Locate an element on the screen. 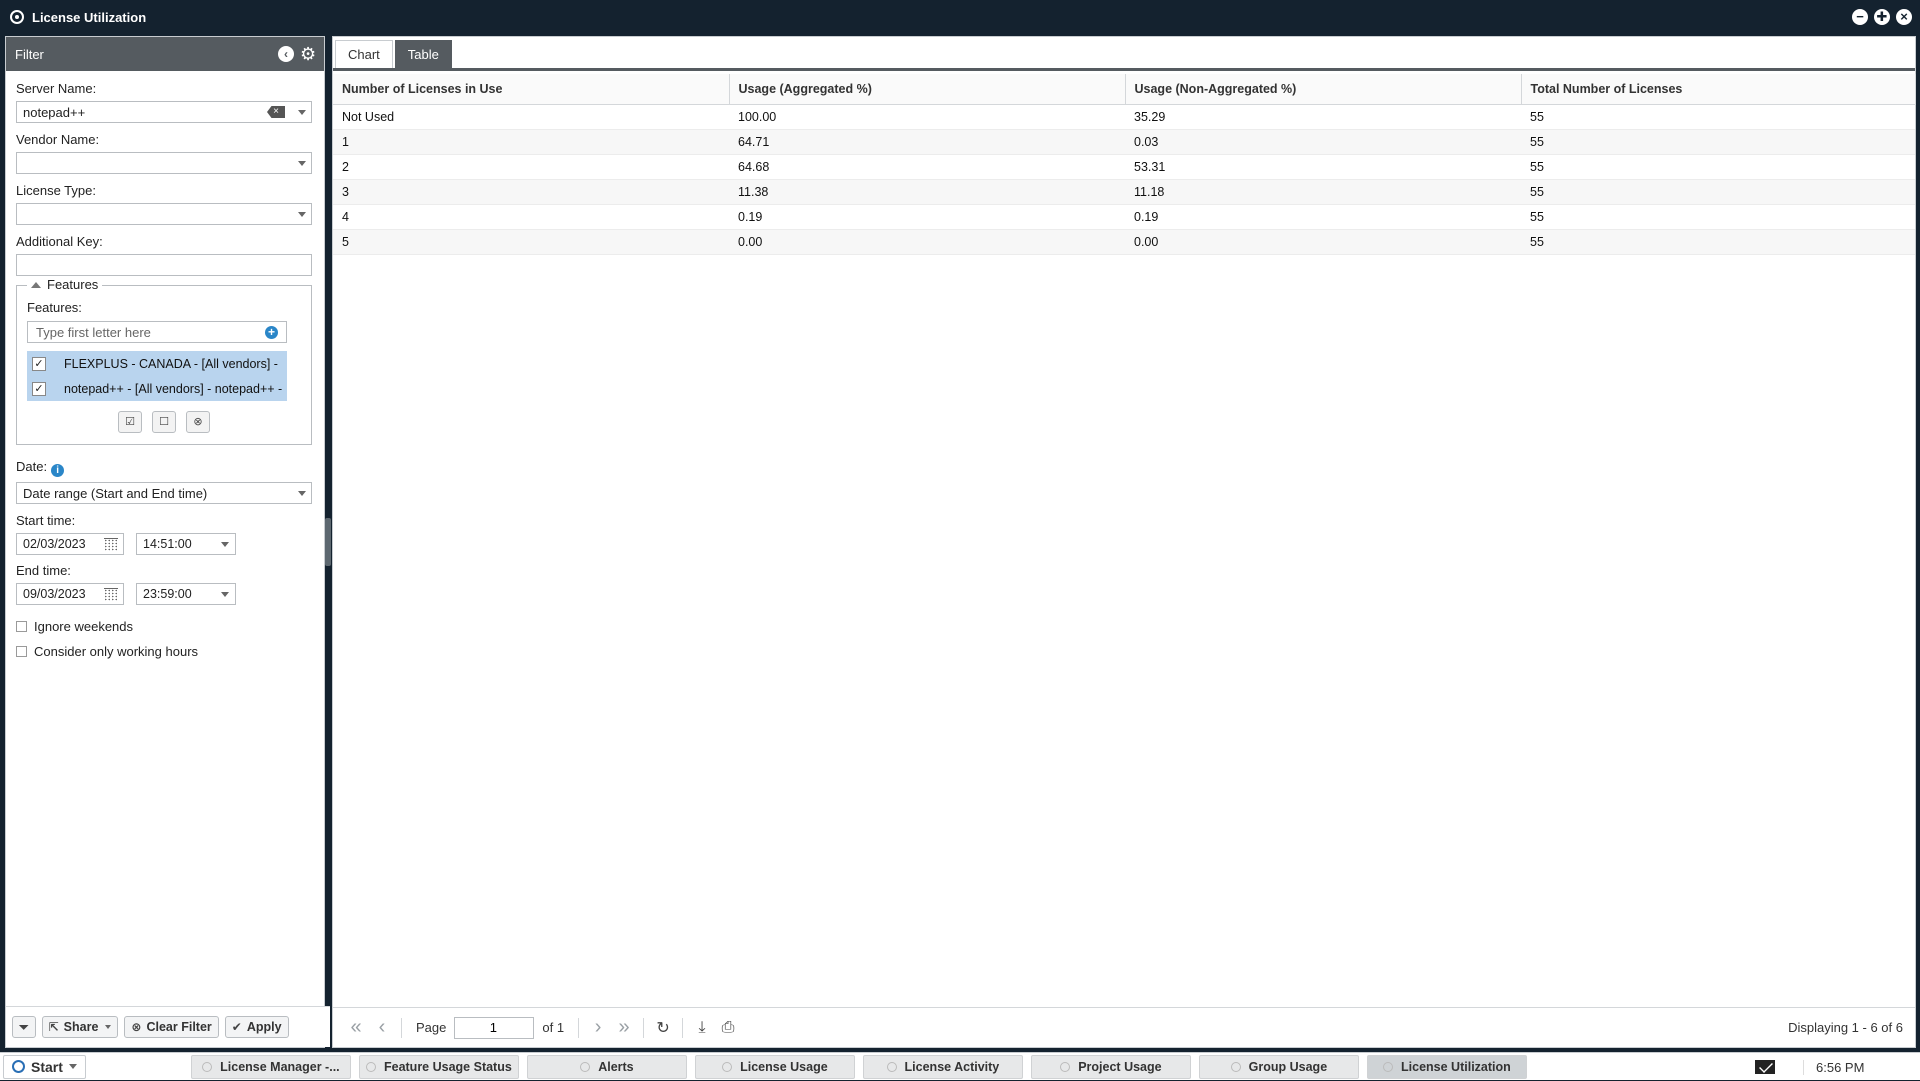 This screenshot has width=1920, height=1081. first-page-icon: « is located at coordinates (356, 1027).